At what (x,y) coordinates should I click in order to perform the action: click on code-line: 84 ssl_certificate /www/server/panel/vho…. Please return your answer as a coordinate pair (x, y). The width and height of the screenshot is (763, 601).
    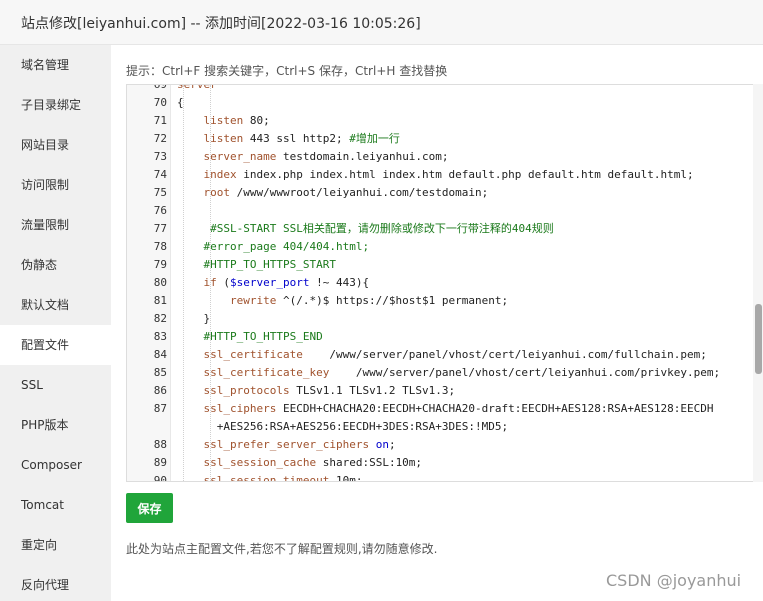
    Looking at the image, I should click on (439, 355).